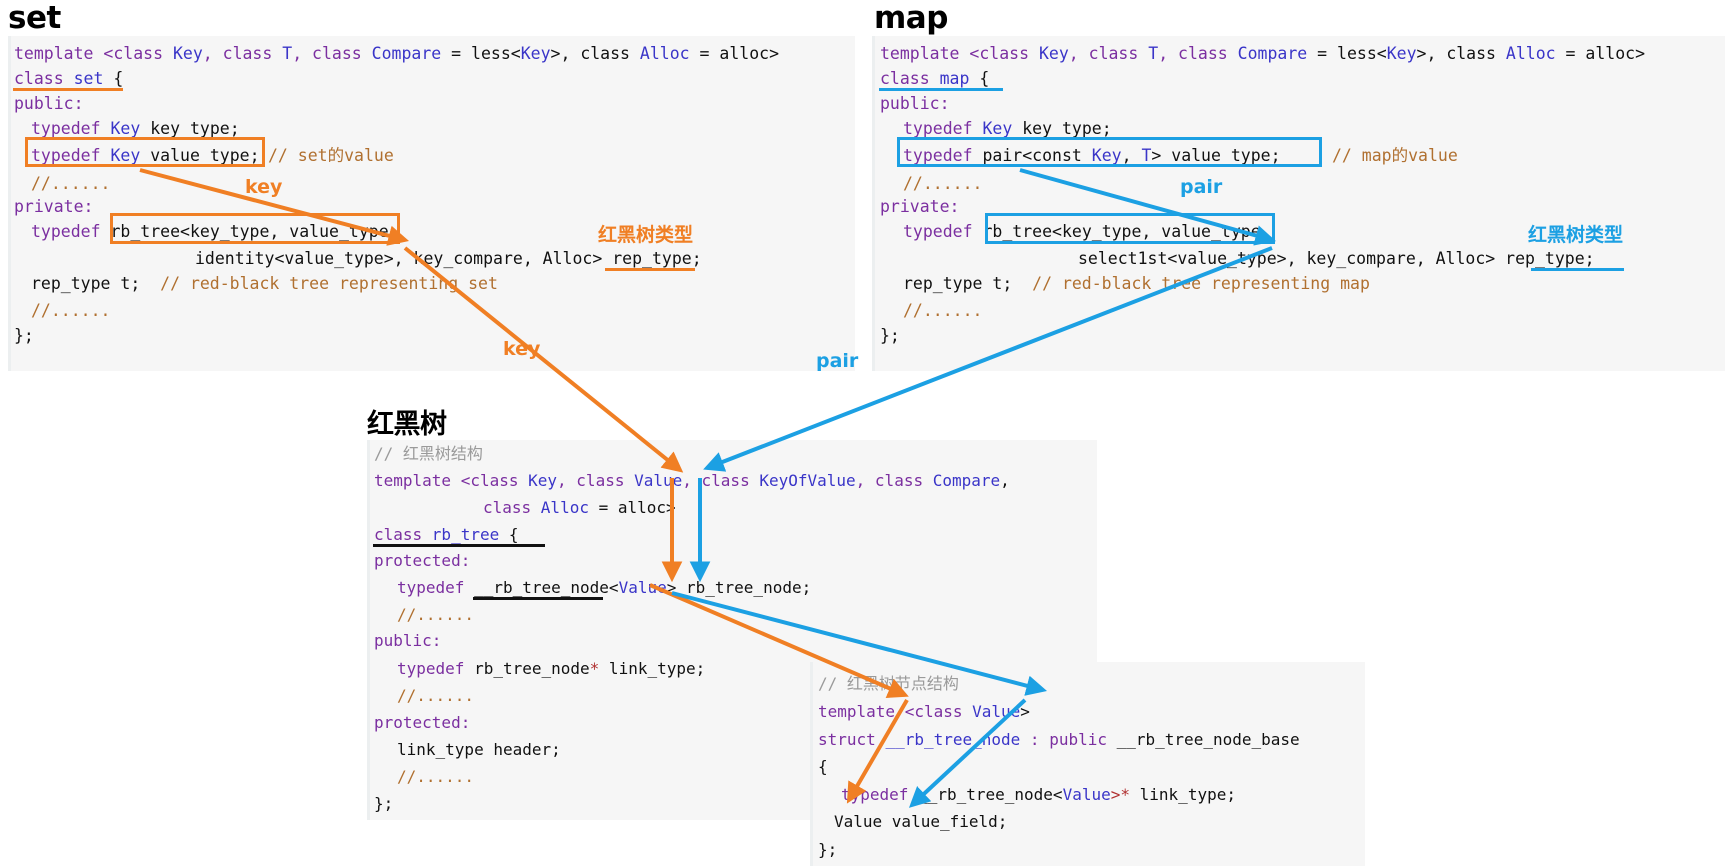 The image size is (1725, 866). Describe the element at coordinates (329, 283) in the screenshot. I see `set-reptype-comment: // red-black tree representing set` at that location.